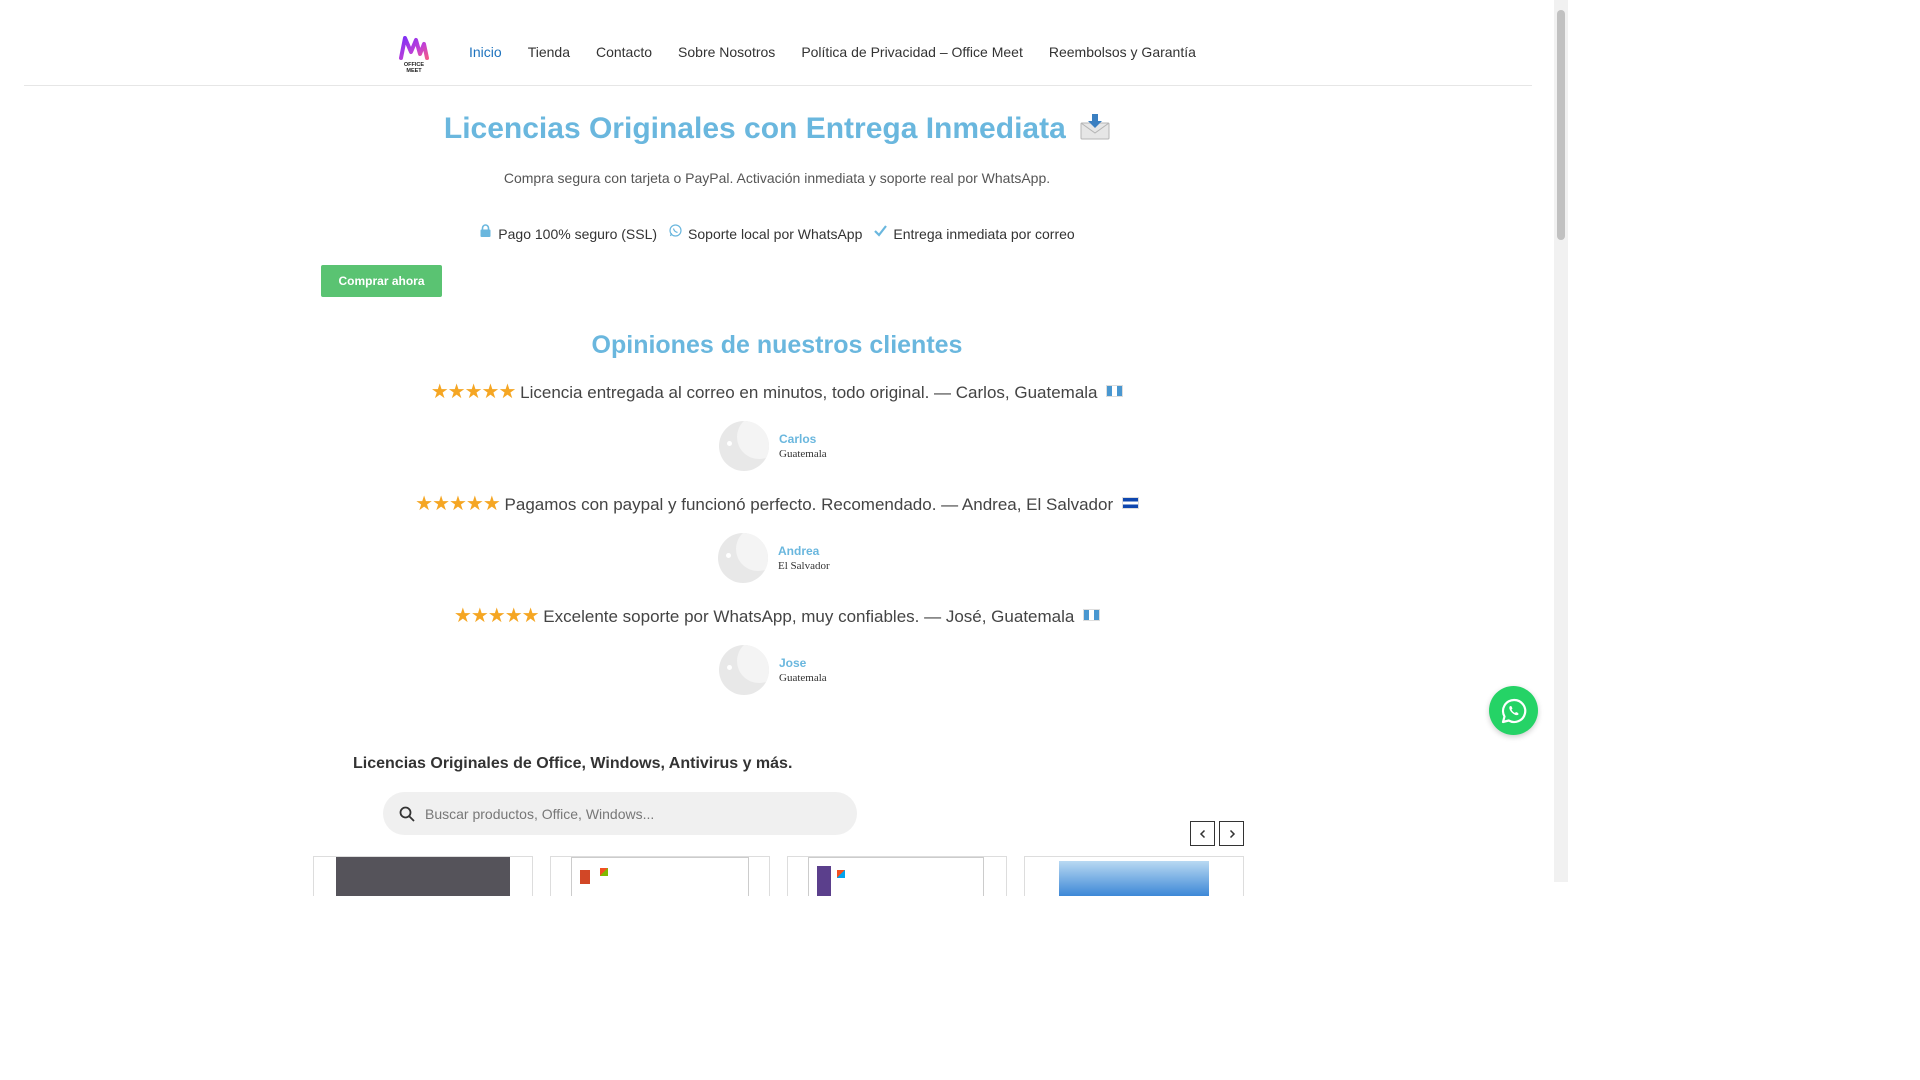 The image size is (1920, 1080). What do you see at coordinates (407, 814) in the screenshot?
I see `search-icon` at bounding box center [407, 814].